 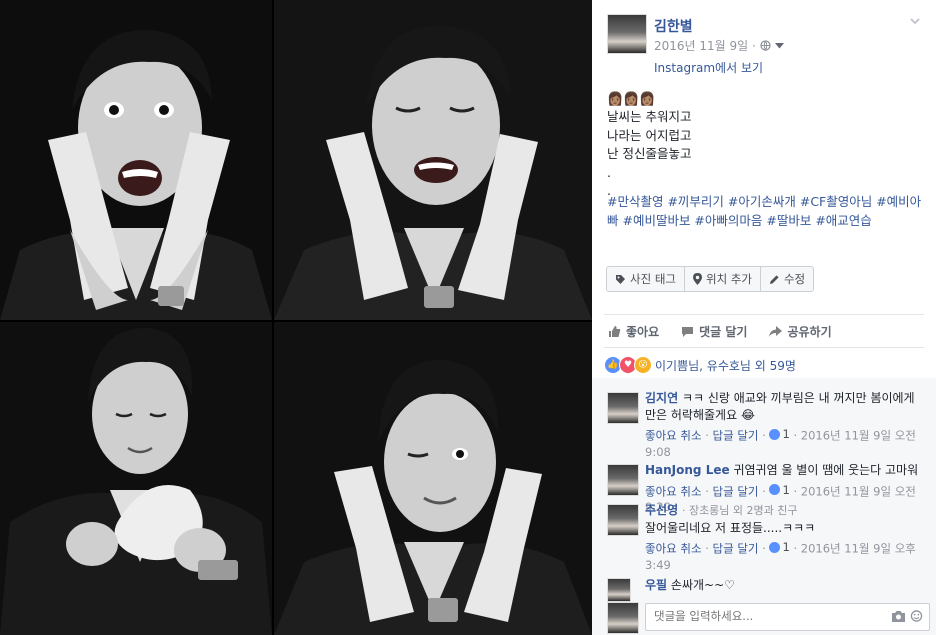 What do you see at coordinates (730, 527) in the screenshot?
I see `comment-text: 잘어울리네요 저 표정들.....ㅋㅋㅋ` at bounding box center [730, 527].